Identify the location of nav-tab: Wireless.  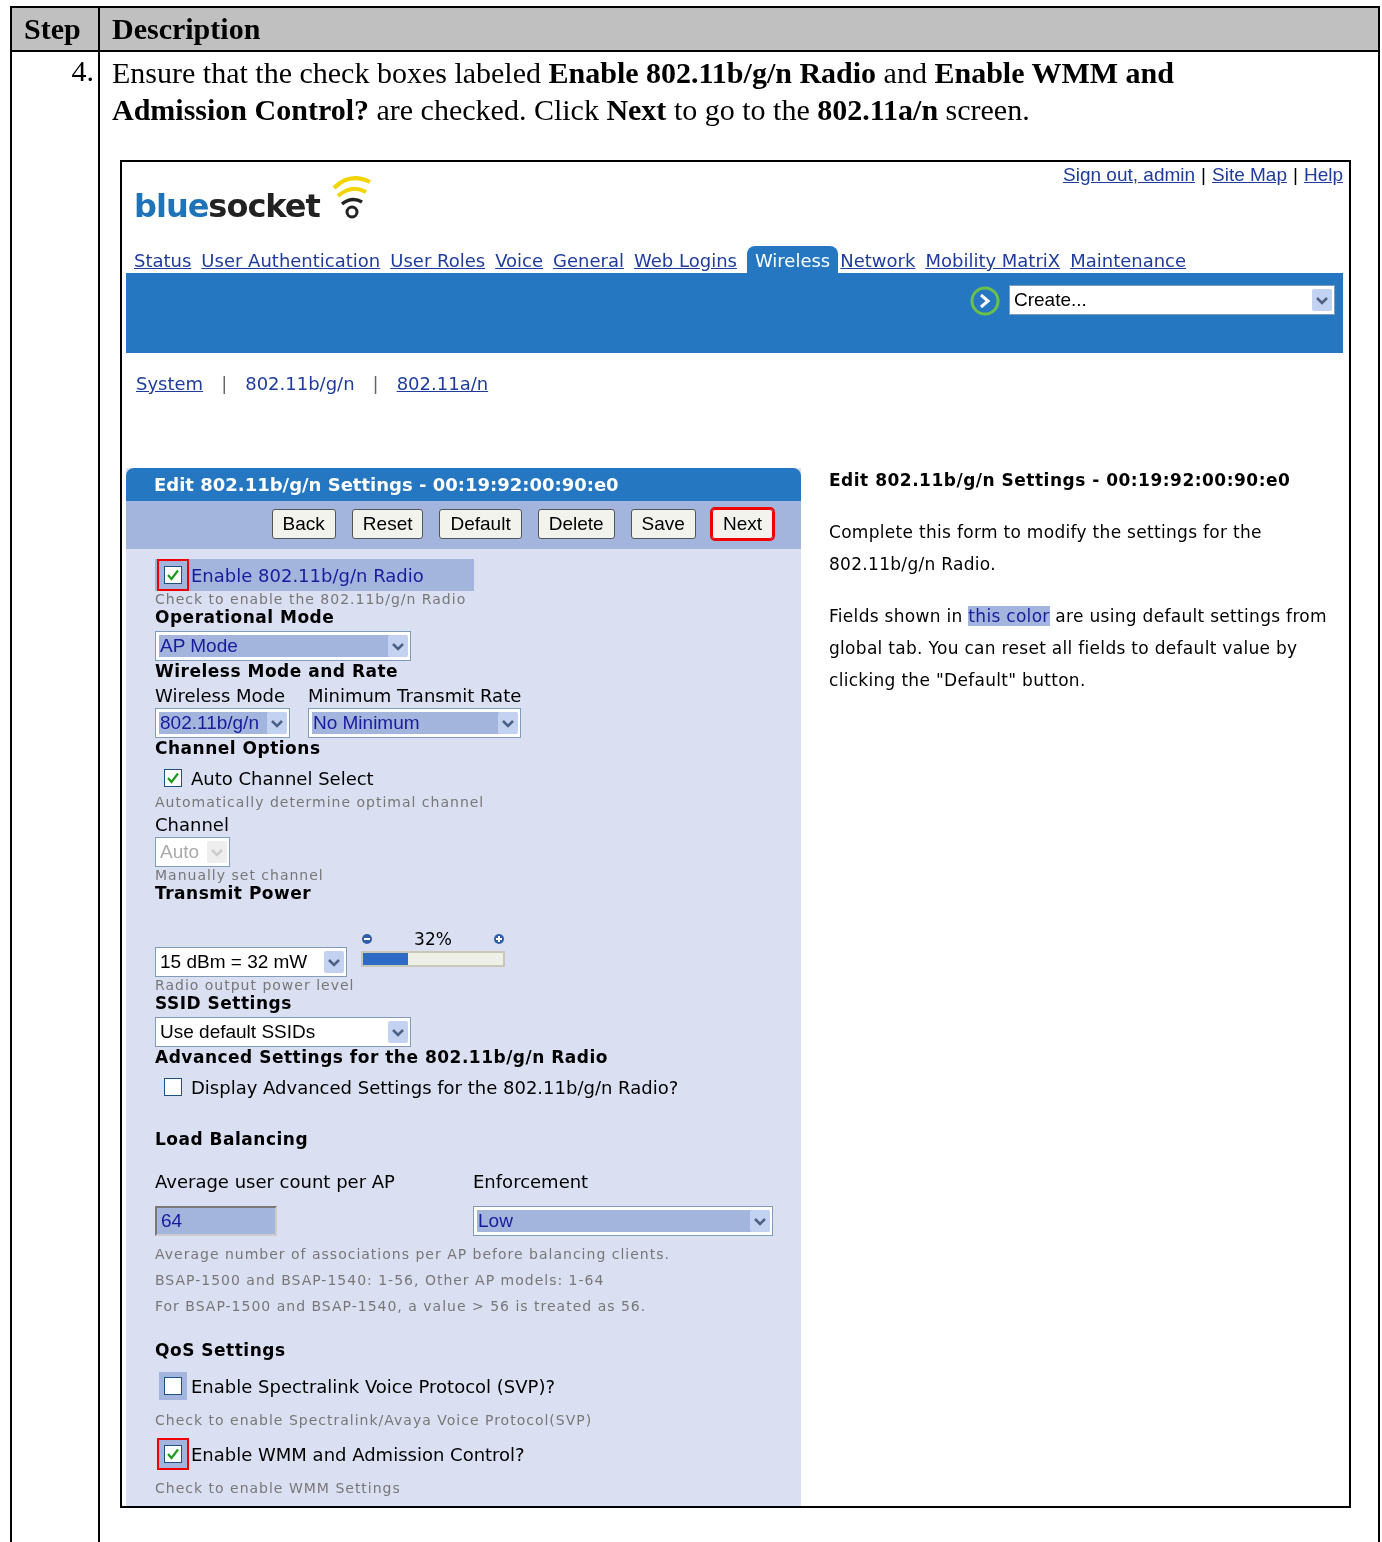
(792, 259).